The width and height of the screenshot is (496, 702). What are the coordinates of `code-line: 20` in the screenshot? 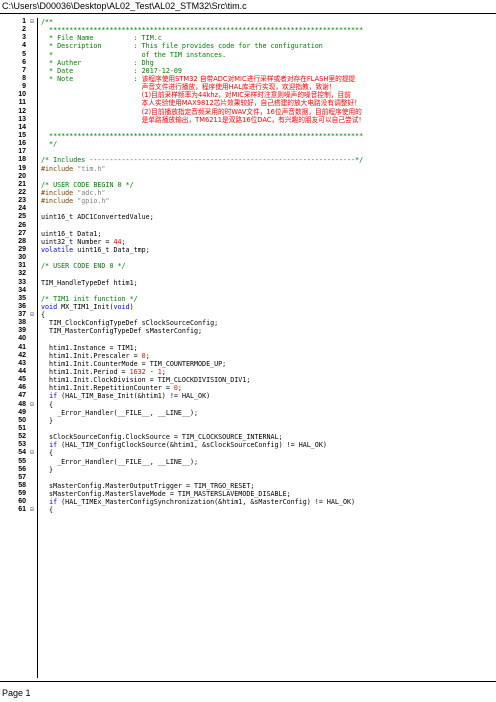 It's located at (248, 177).